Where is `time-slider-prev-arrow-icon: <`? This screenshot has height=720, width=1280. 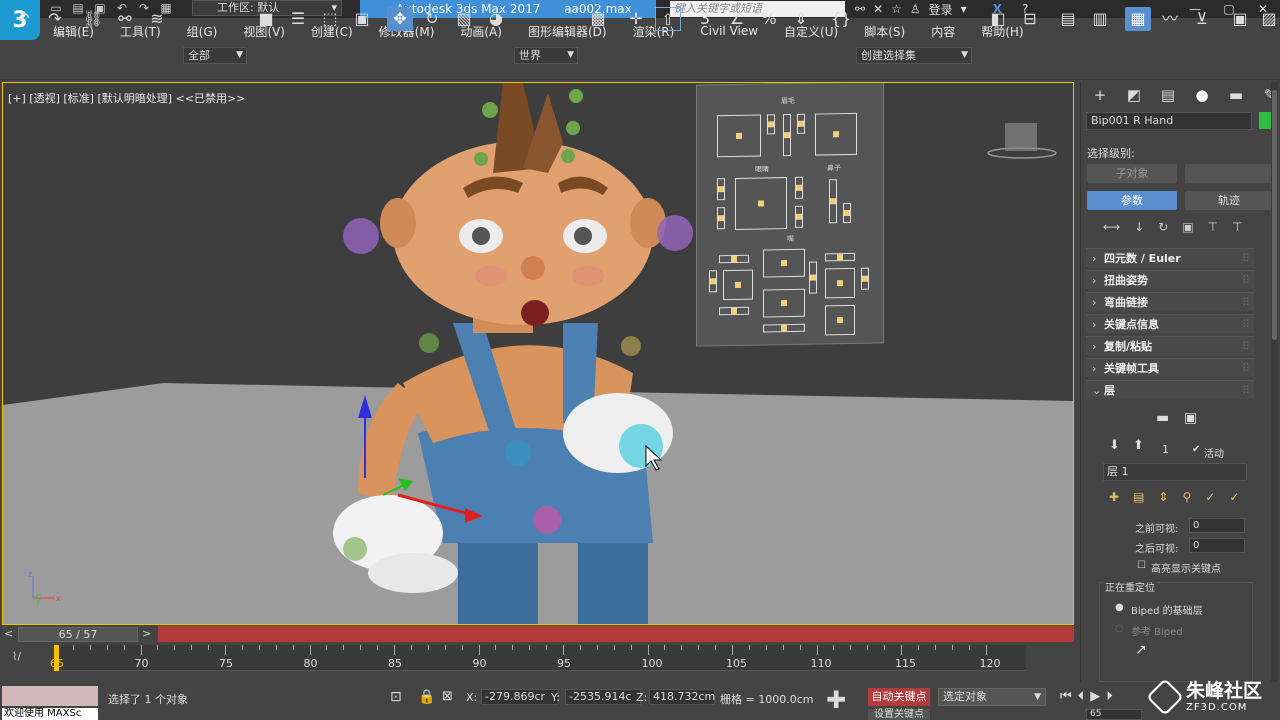 time-slider-prev-arrow-icon: < is located at coordinates (8, 633).